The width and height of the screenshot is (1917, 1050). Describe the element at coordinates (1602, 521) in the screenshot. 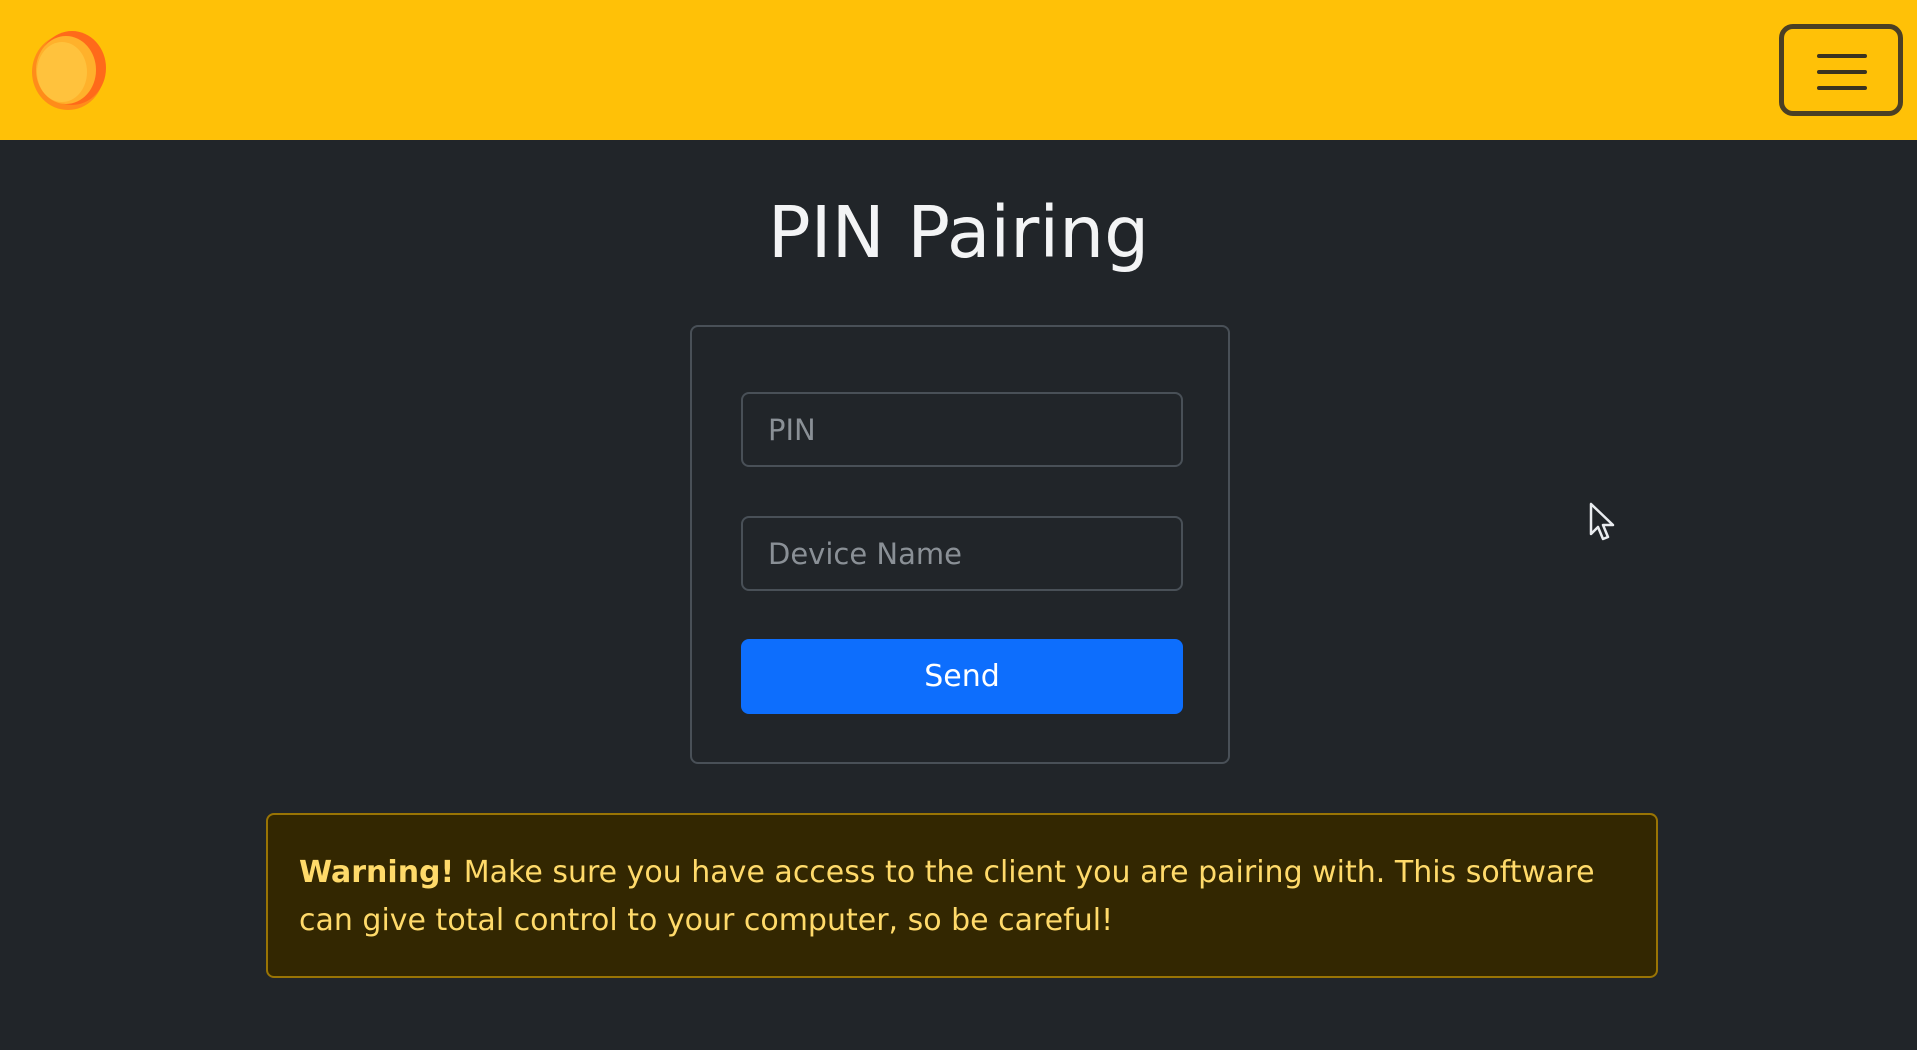

I see `mouse-cursor-icon` at that location.